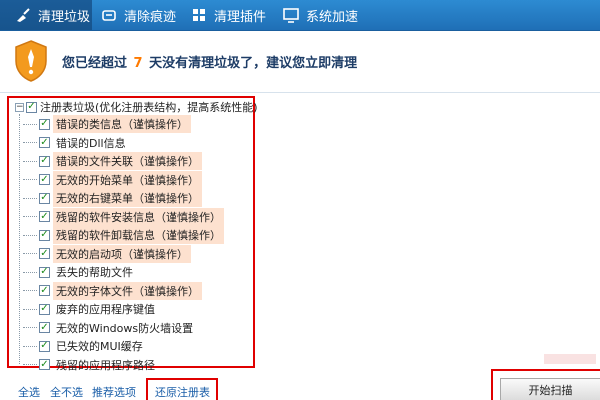 This screenshot has height=400, width=600. I want to click on monitor-icon, so click(291, 15).